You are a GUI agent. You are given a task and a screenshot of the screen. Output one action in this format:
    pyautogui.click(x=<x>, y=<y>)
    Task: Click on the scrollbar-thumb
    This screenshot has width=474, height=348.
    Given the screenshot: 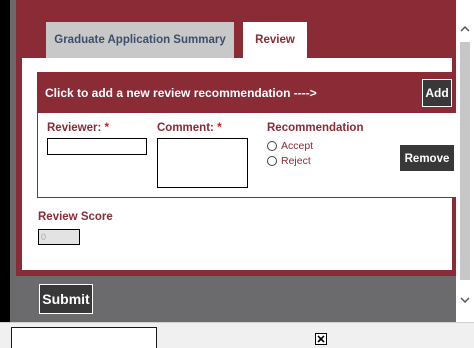 What is the action you would take?
    pyautogui.click(x=465, y=161)
    